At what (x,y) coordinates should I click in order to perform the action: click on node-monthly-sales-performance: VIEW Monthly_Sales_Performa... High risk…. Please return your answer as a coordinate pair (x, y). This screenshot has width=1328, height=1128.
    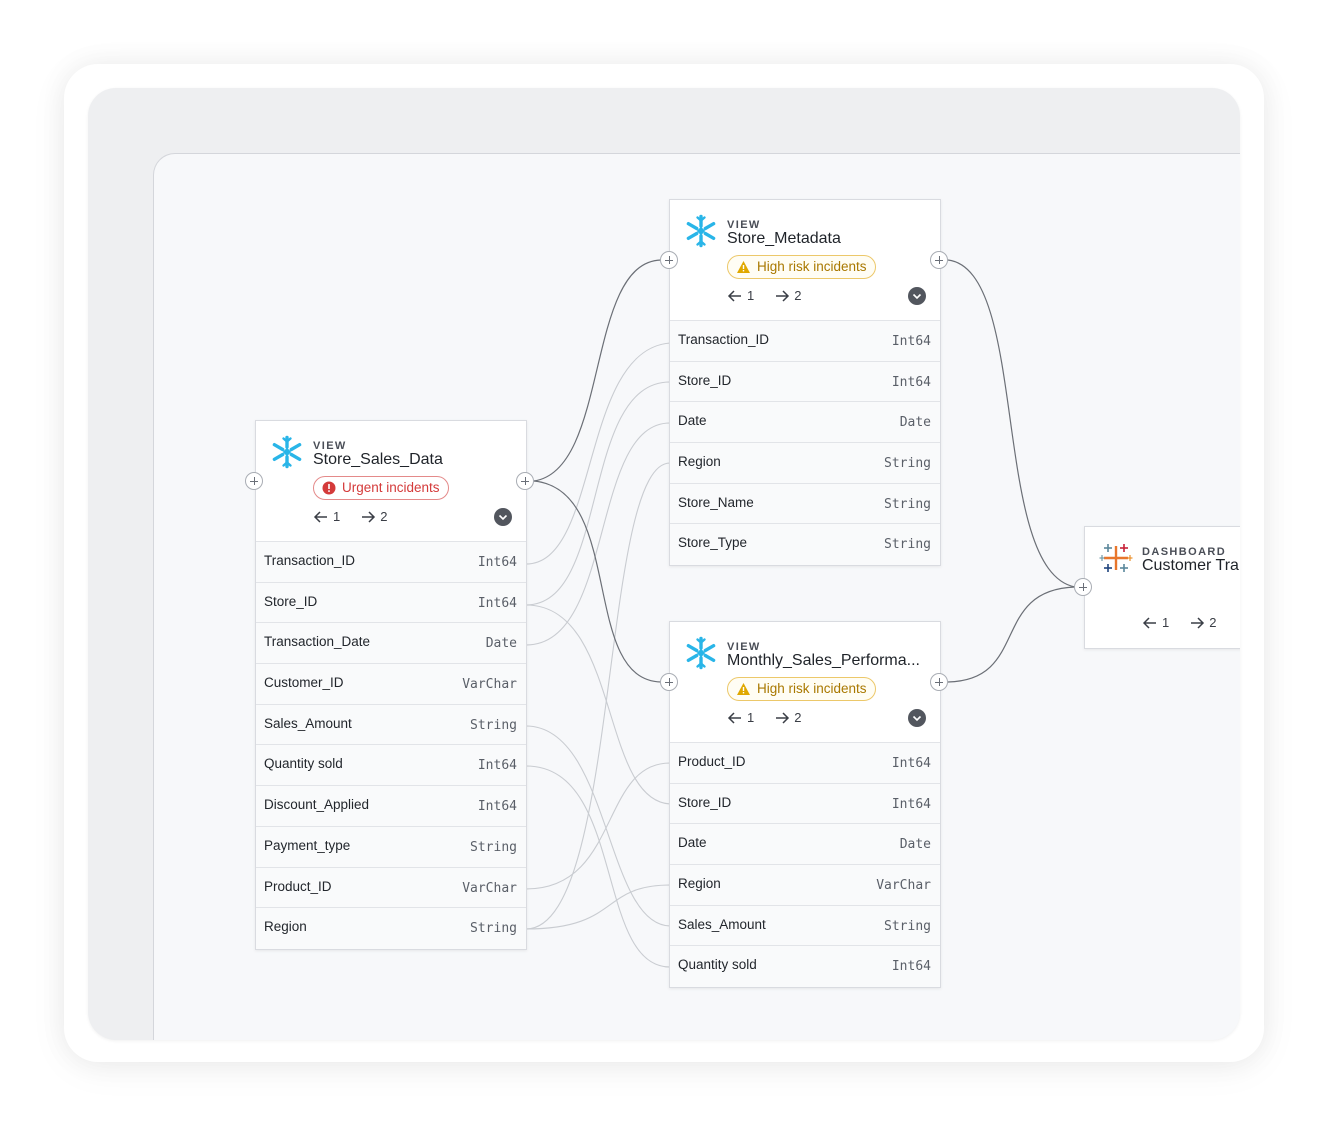
    Looking at the image, I should click on (805, 805).